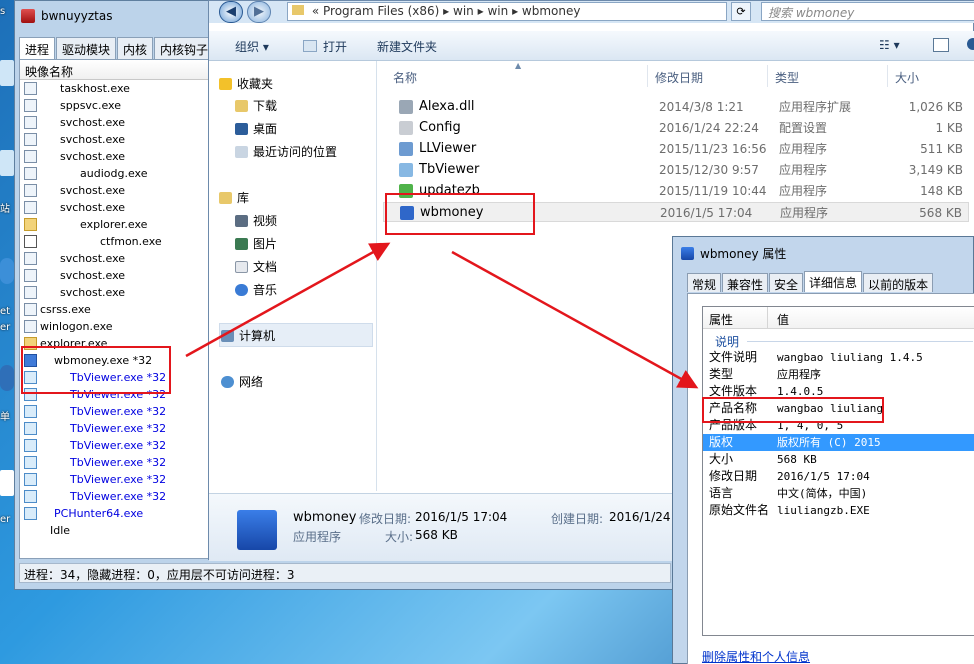 This screenshot has height=664, width=974. Describe the element at coordinates (288, 300) in the screenshot. I see `arrow-process-to-file` at that location.